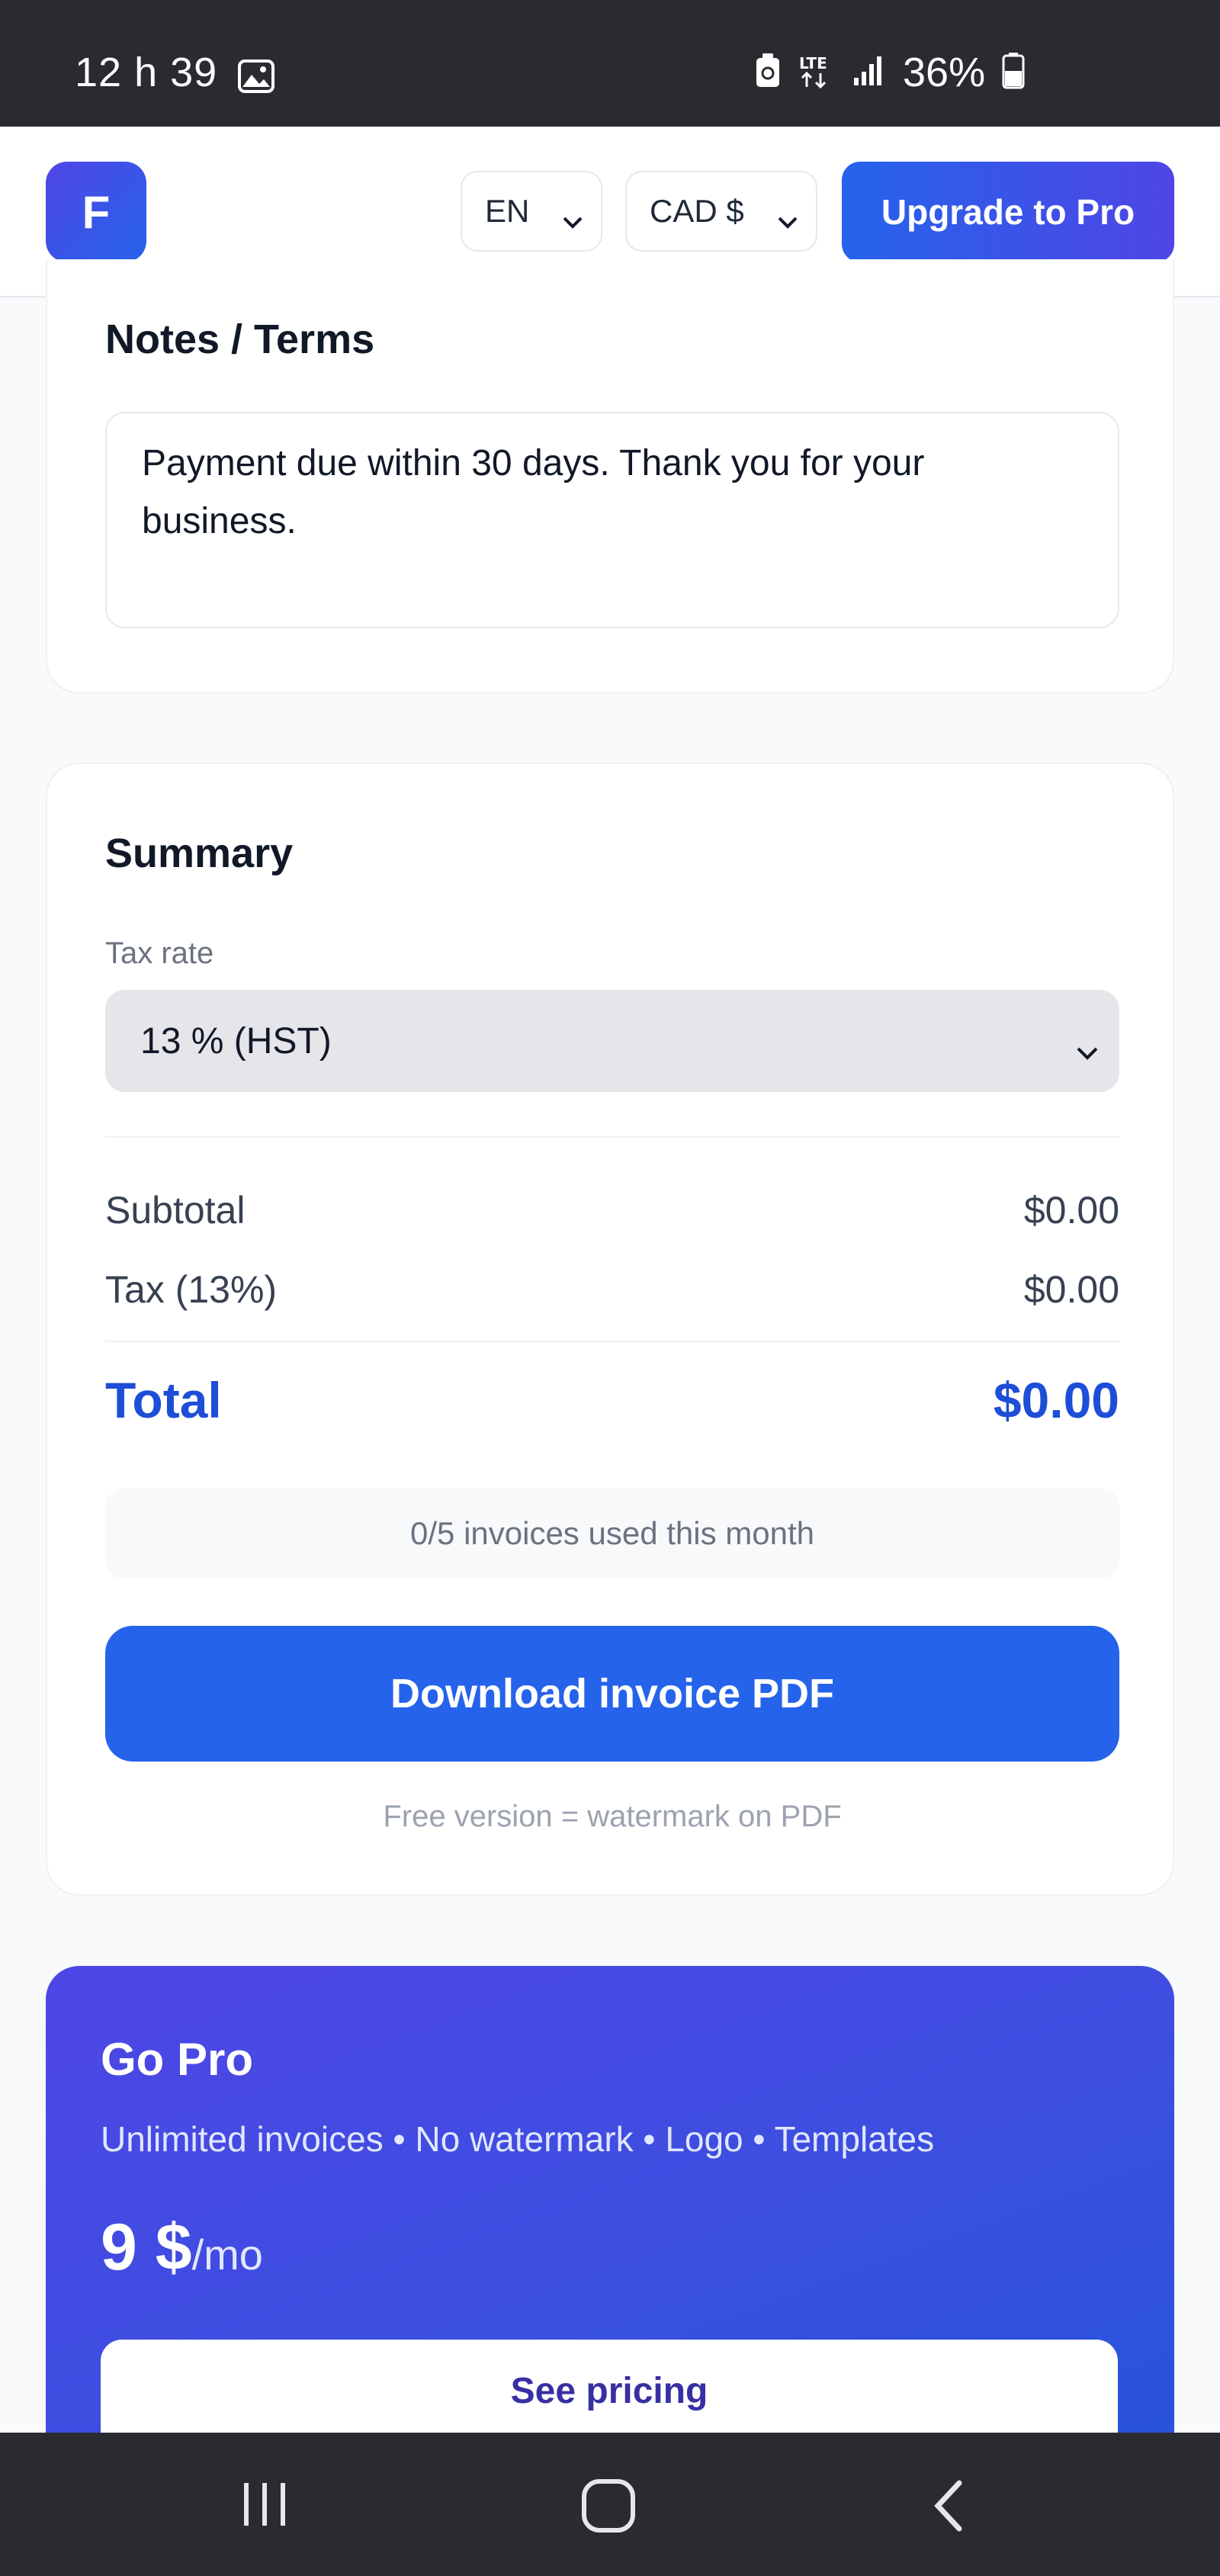 The width and height of the screenshot is (1220, 2576). I want to click on home-icon, so click(608, 2508).